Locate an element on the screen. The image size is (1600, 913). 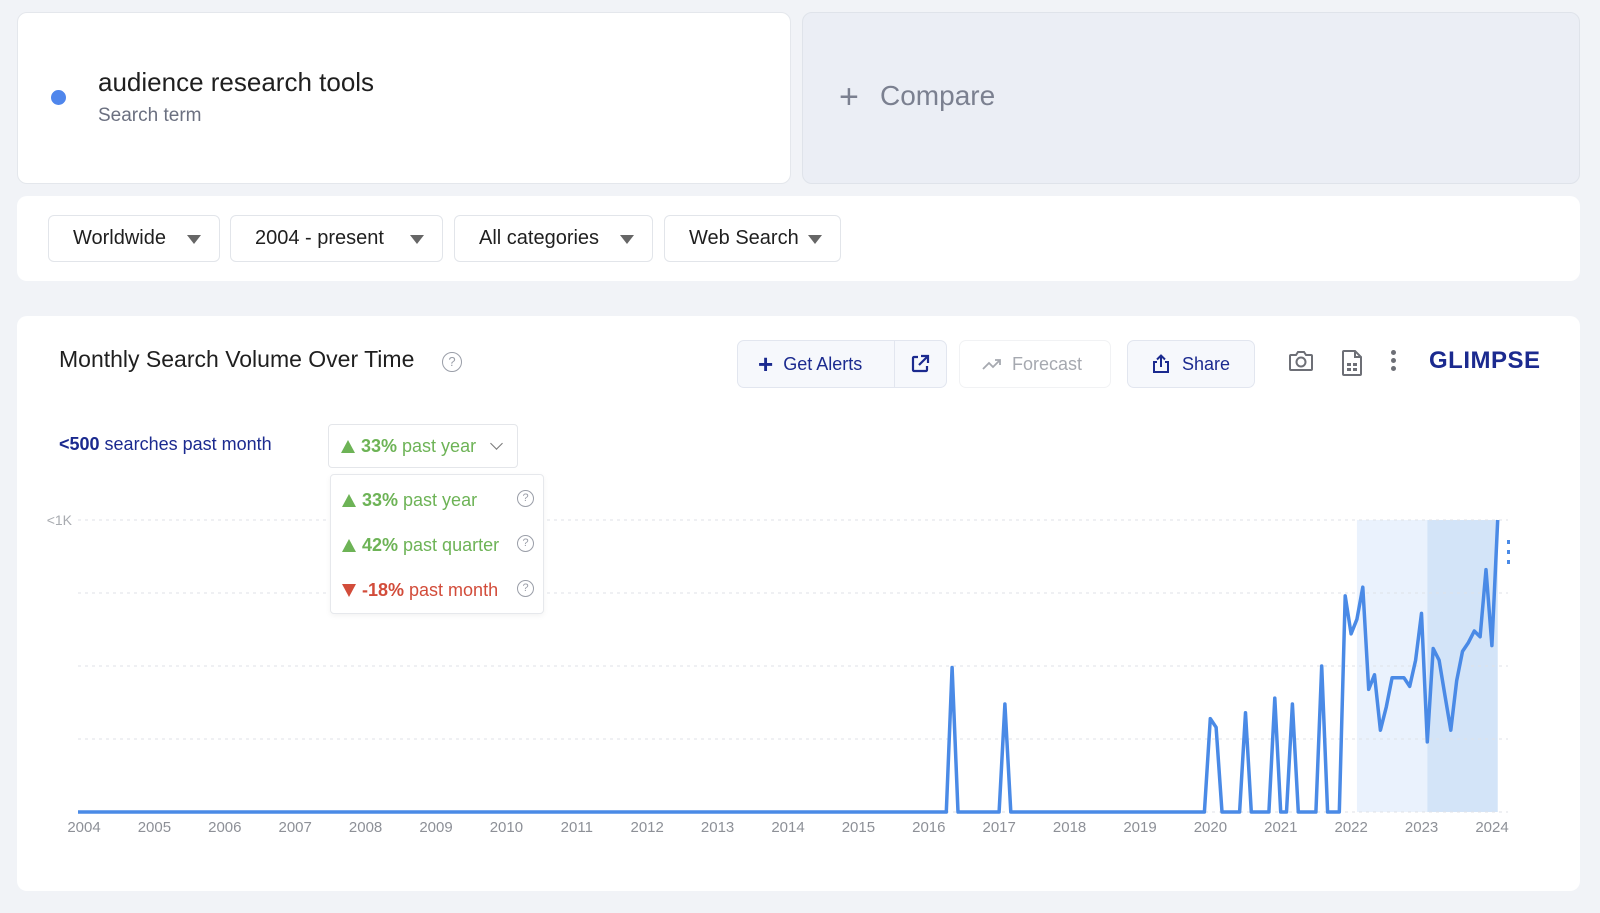
term-color-dot is located at coordinates (58, 97).